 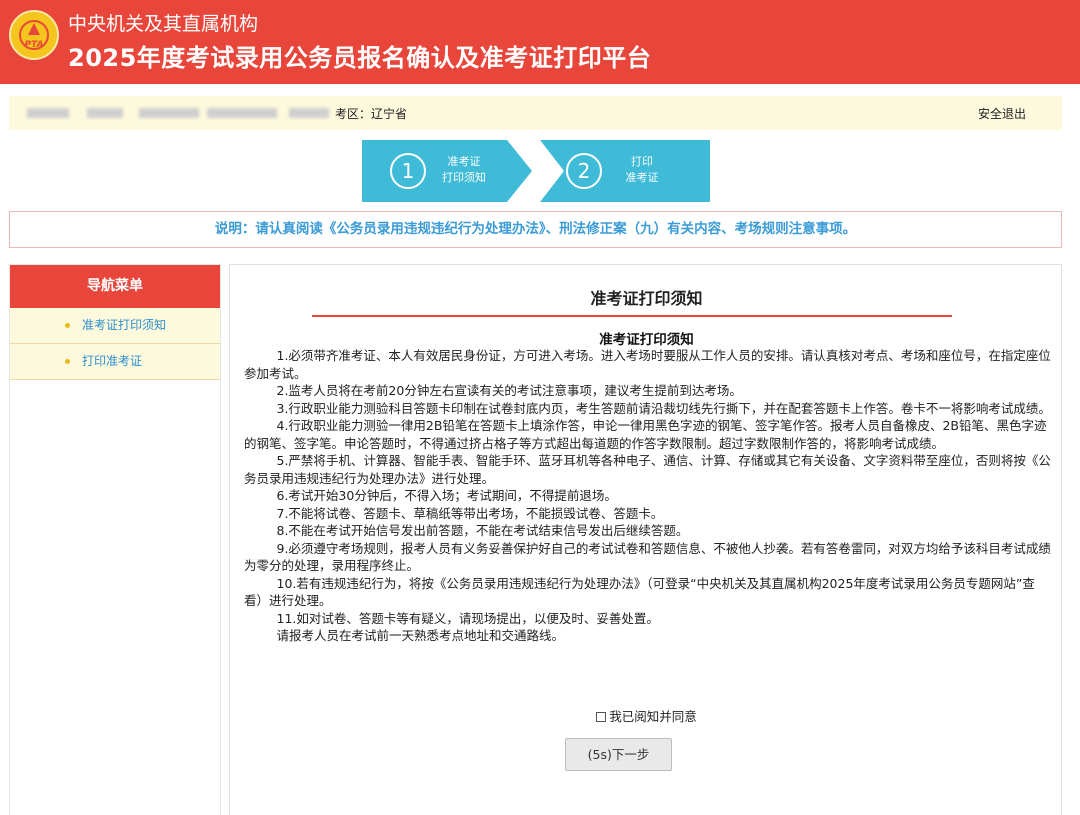 I want to click on header-bar: PTA 中央机关及其直属机构 2025年度考试录用公务员报名确认及准考证打印平台, so click(x=540, y=42).